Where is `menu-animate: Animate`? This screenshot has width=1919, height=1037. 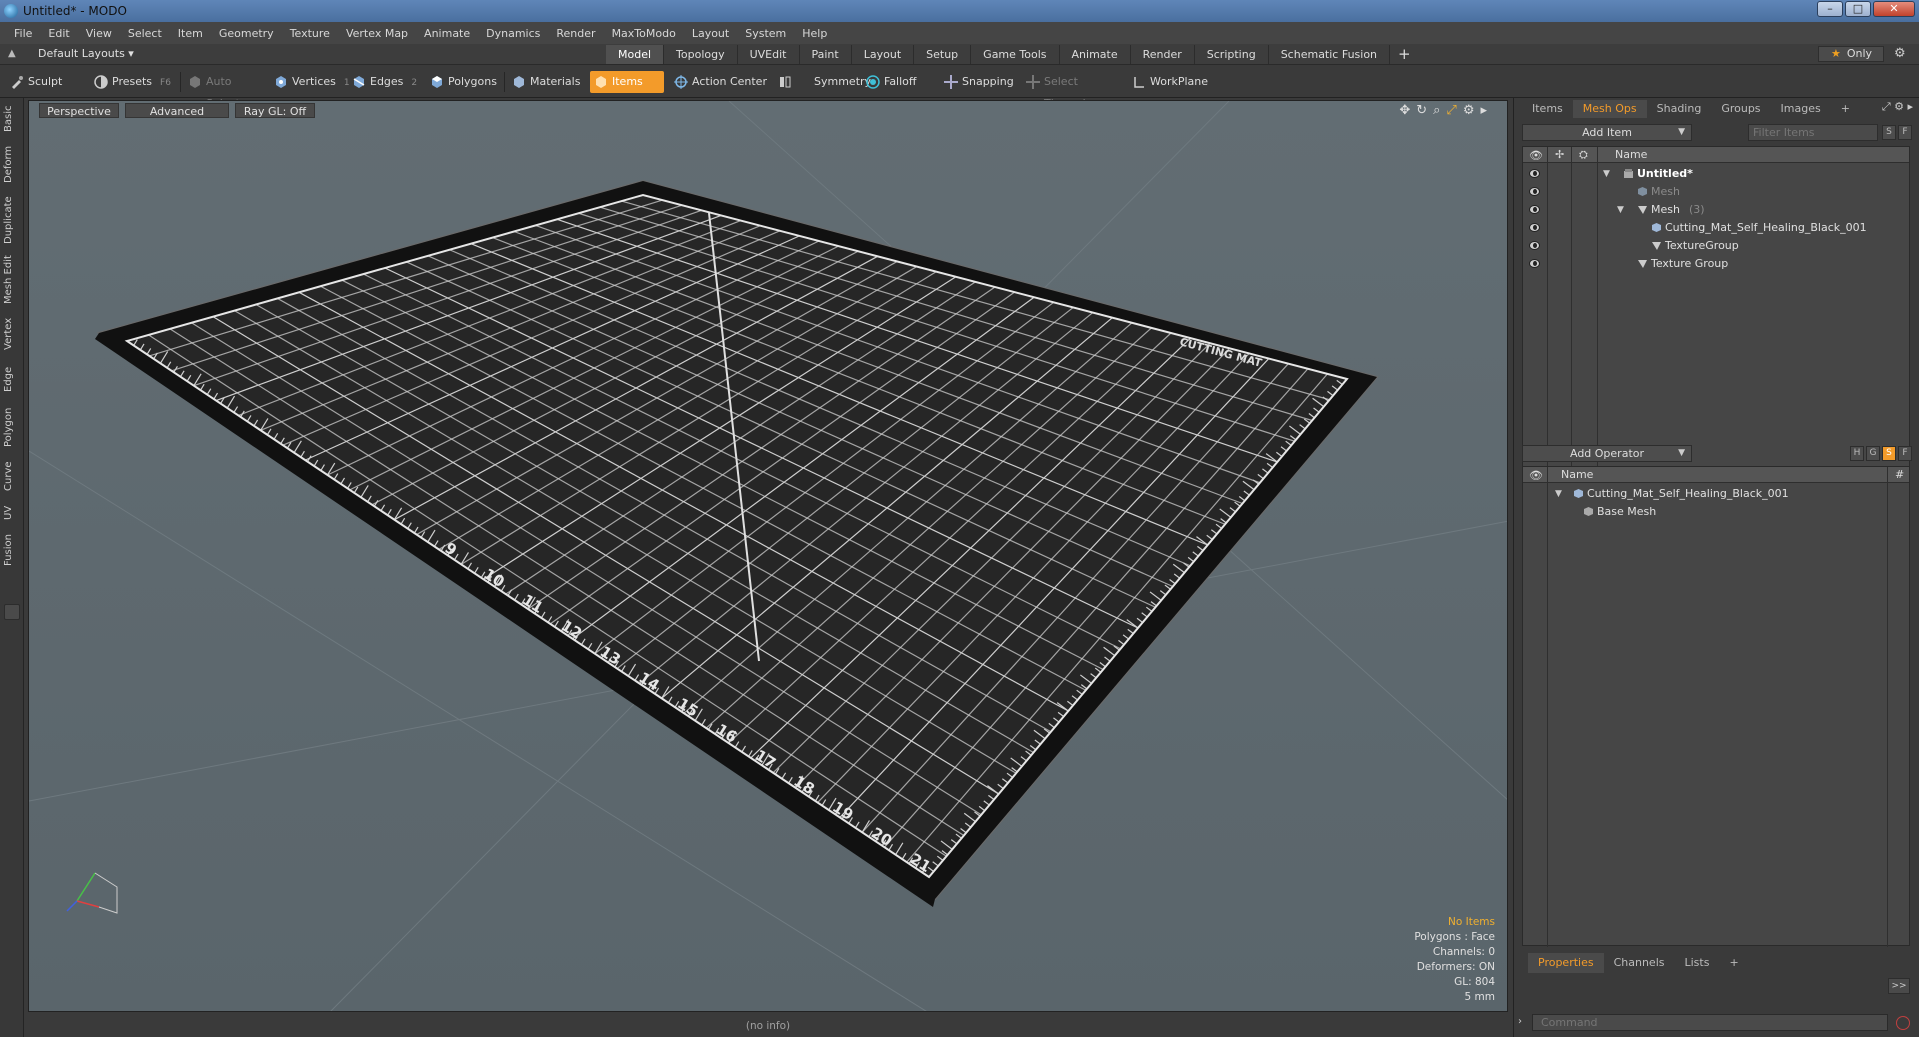 menu-animate: Animate is located at coordinates (447, 33).